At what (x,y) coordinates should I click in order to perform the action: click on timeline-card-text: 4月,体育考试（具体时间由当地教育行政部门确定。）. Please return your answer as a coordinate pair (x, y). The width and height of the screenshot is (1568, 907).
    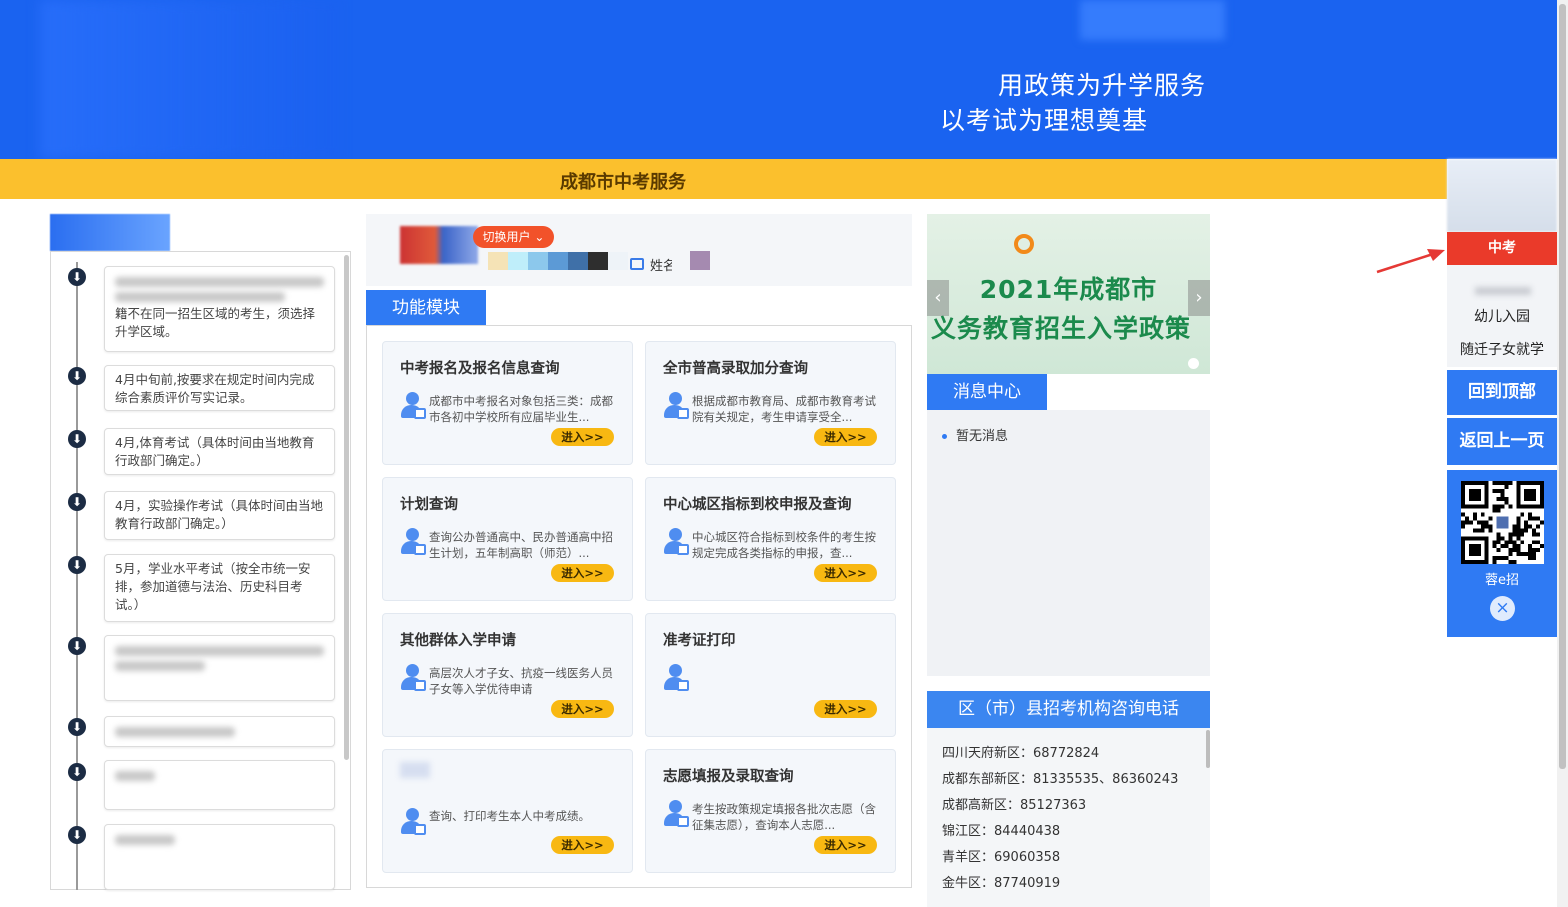
    Looking at the image, I should click on (215, 451).